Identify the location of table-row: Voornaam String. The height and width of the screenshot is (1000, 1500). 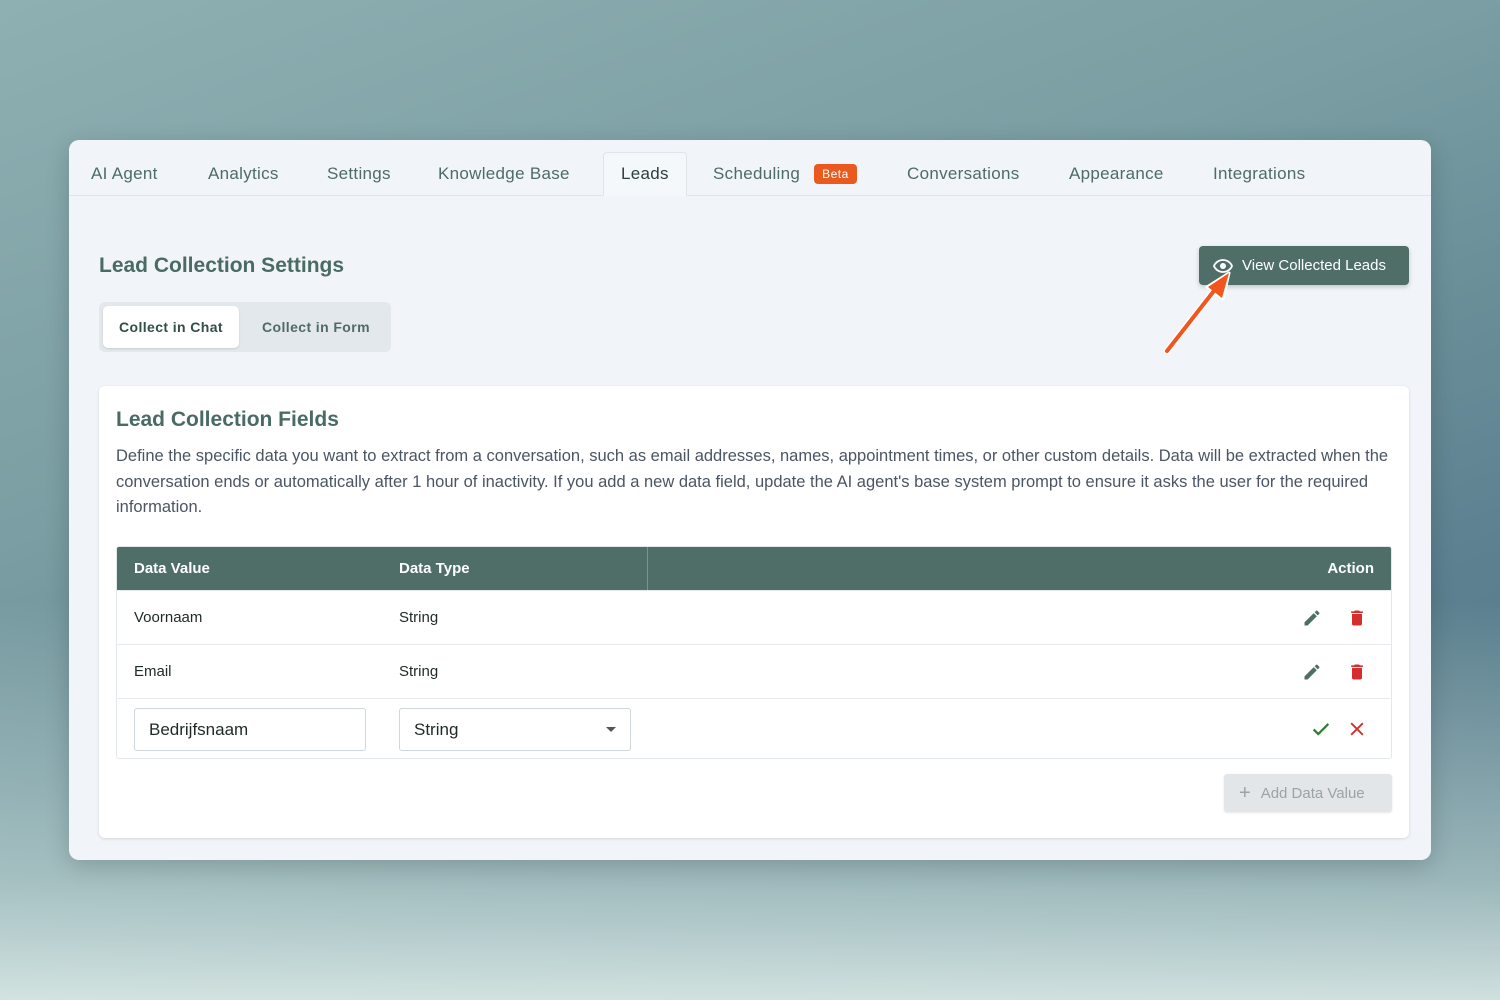
(754, 617).